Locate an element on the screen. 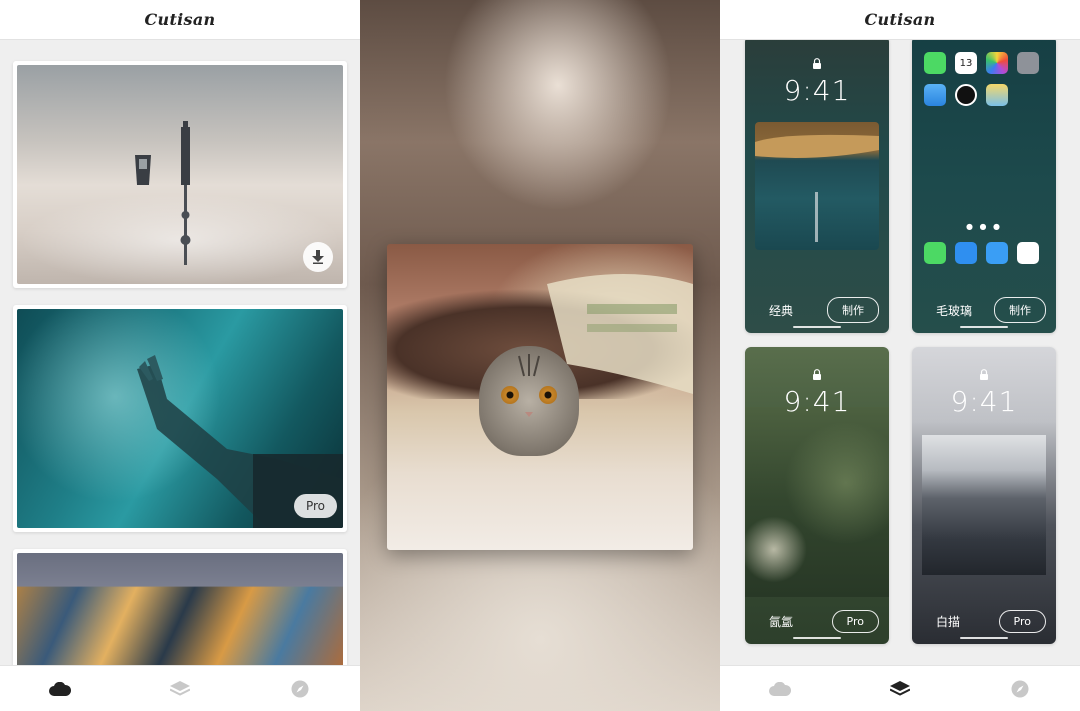 The image size is (1080, 711). photos-icon is located at coordinates (997, 63).